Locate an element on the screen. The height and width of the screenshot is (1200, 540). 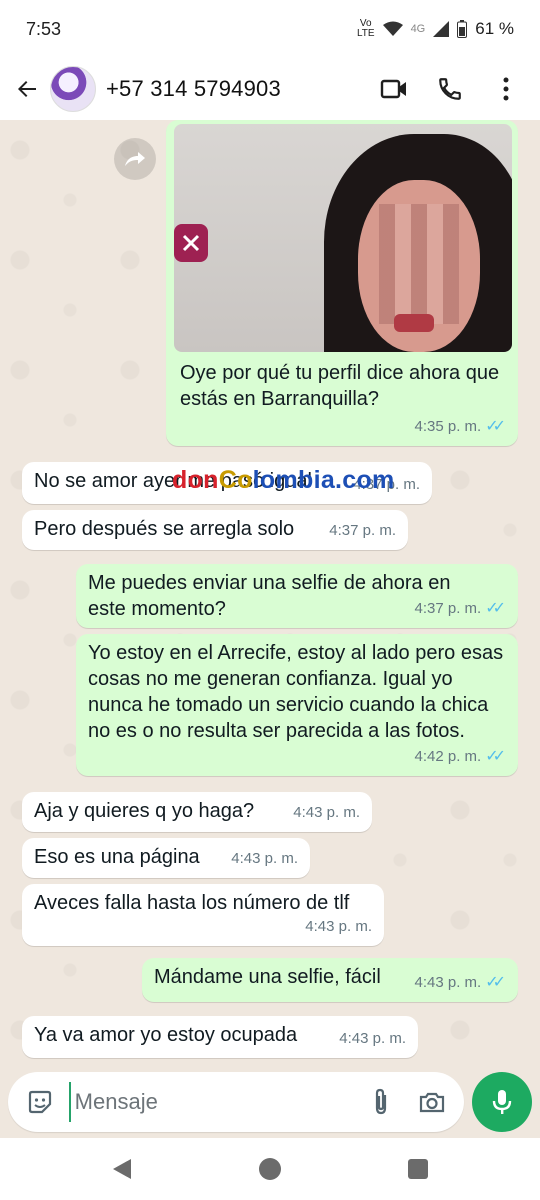
nav-recents-icon is located at coordinates (418, 1169).